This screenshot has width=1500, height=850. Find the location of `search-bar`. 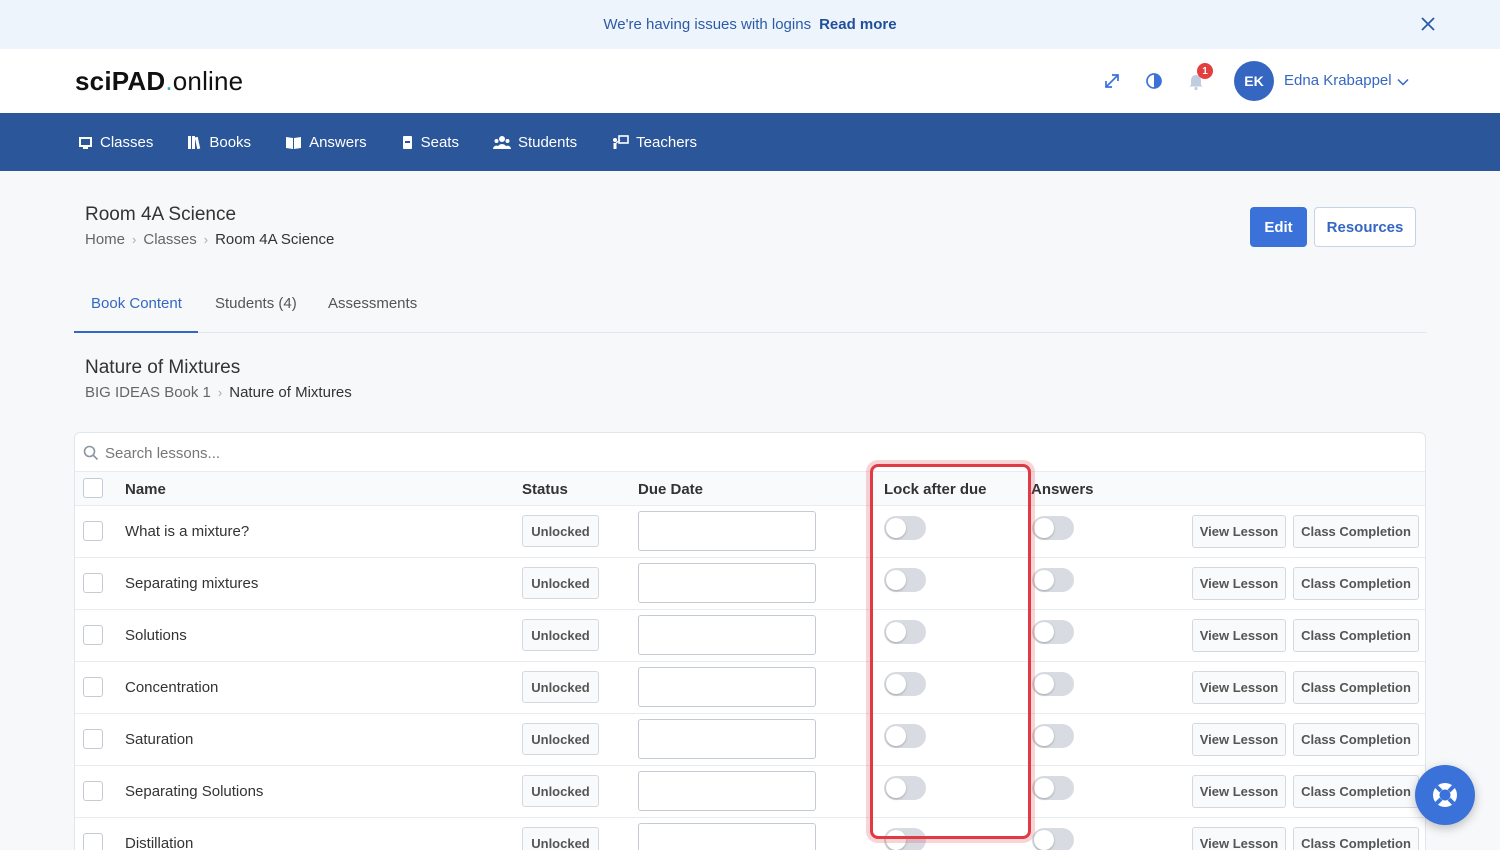

search-bar is located at coordinates (750, 452).